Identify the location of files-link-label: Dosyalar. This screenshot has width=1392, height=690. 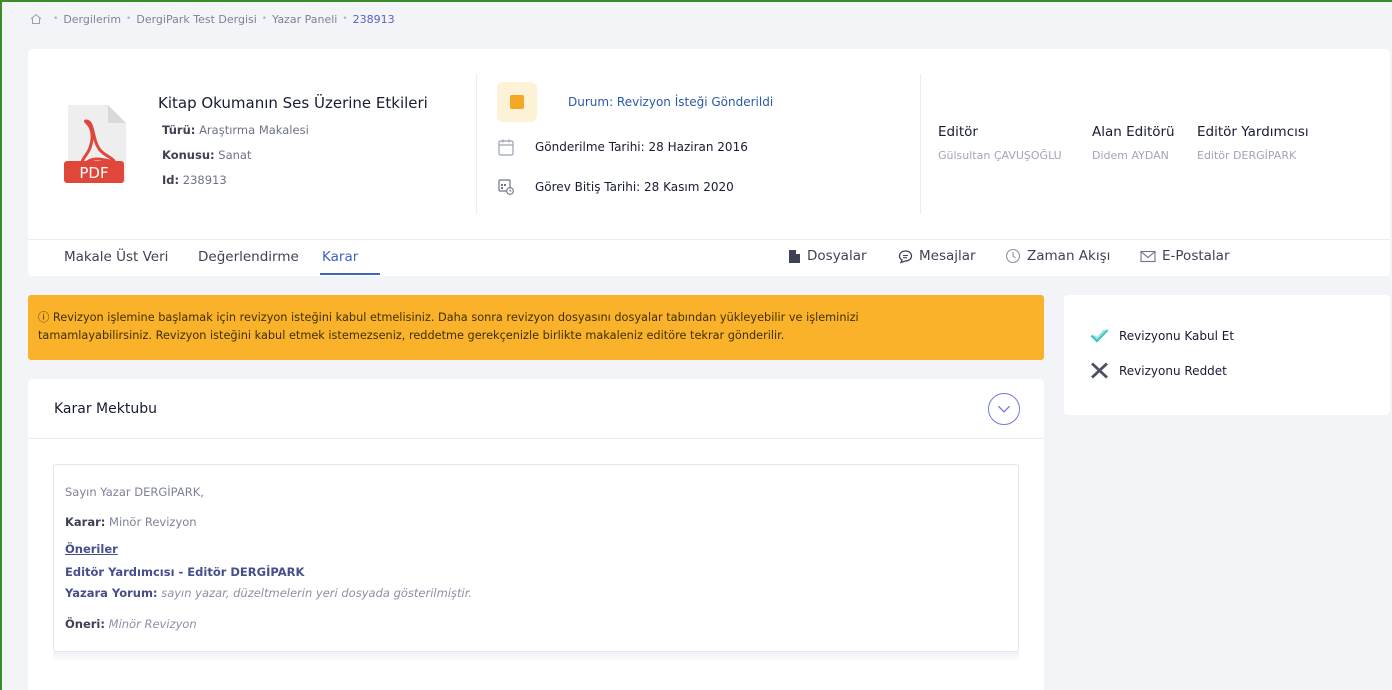
(837, 256).